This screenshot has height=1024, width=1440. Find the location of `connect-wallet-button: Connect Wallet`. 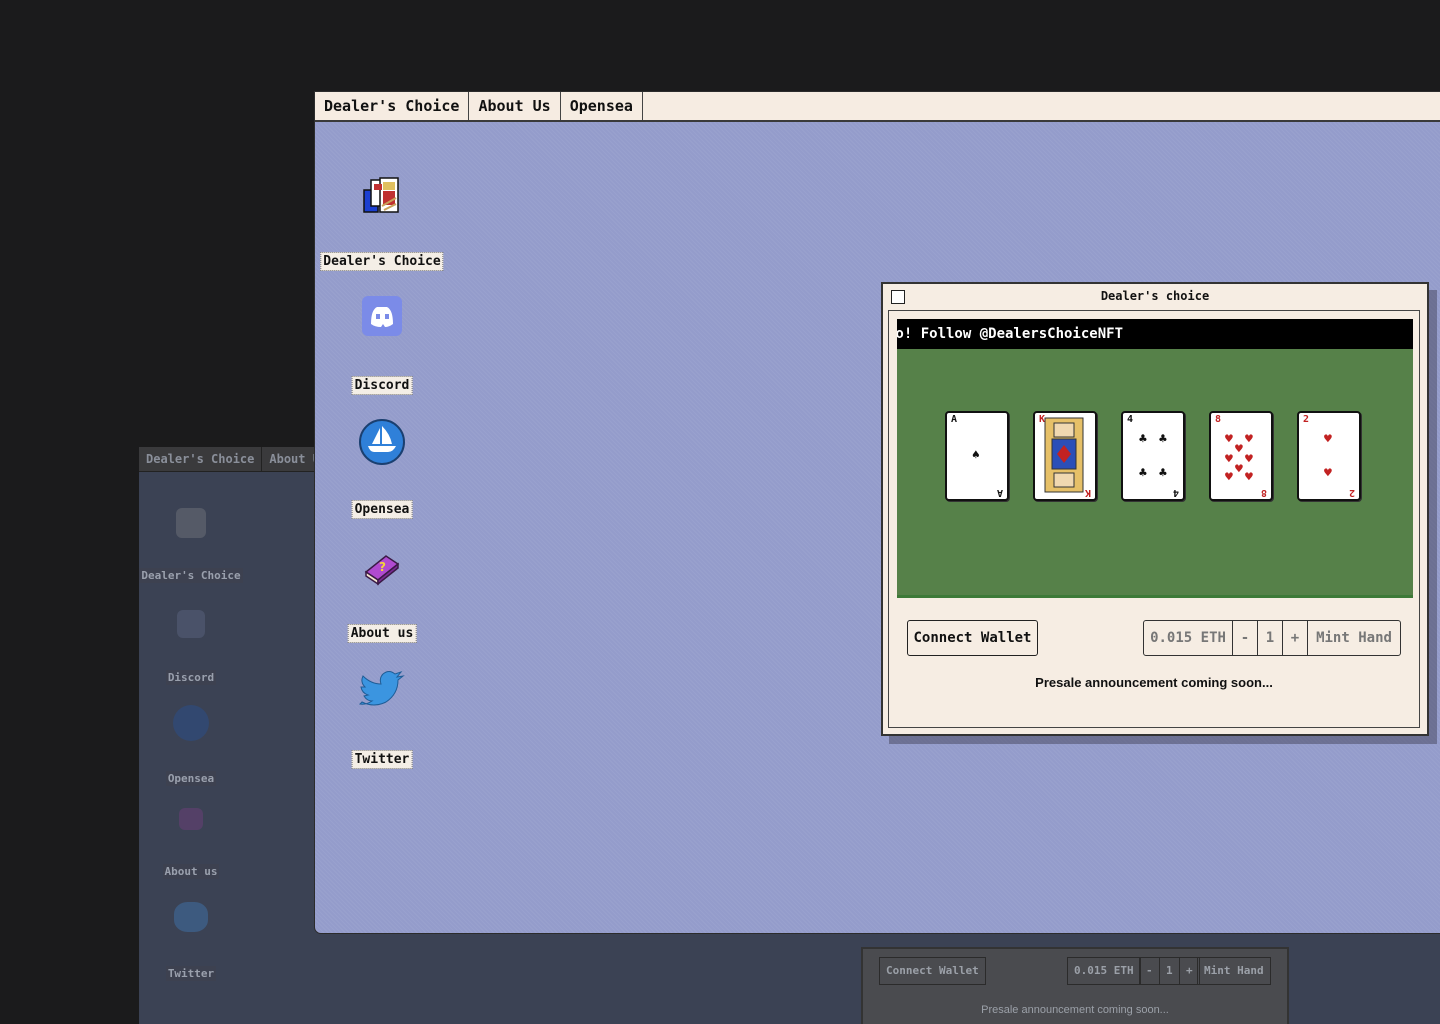

connect-wallet-button: Connect Wallet is located at coordinates (972, 638).